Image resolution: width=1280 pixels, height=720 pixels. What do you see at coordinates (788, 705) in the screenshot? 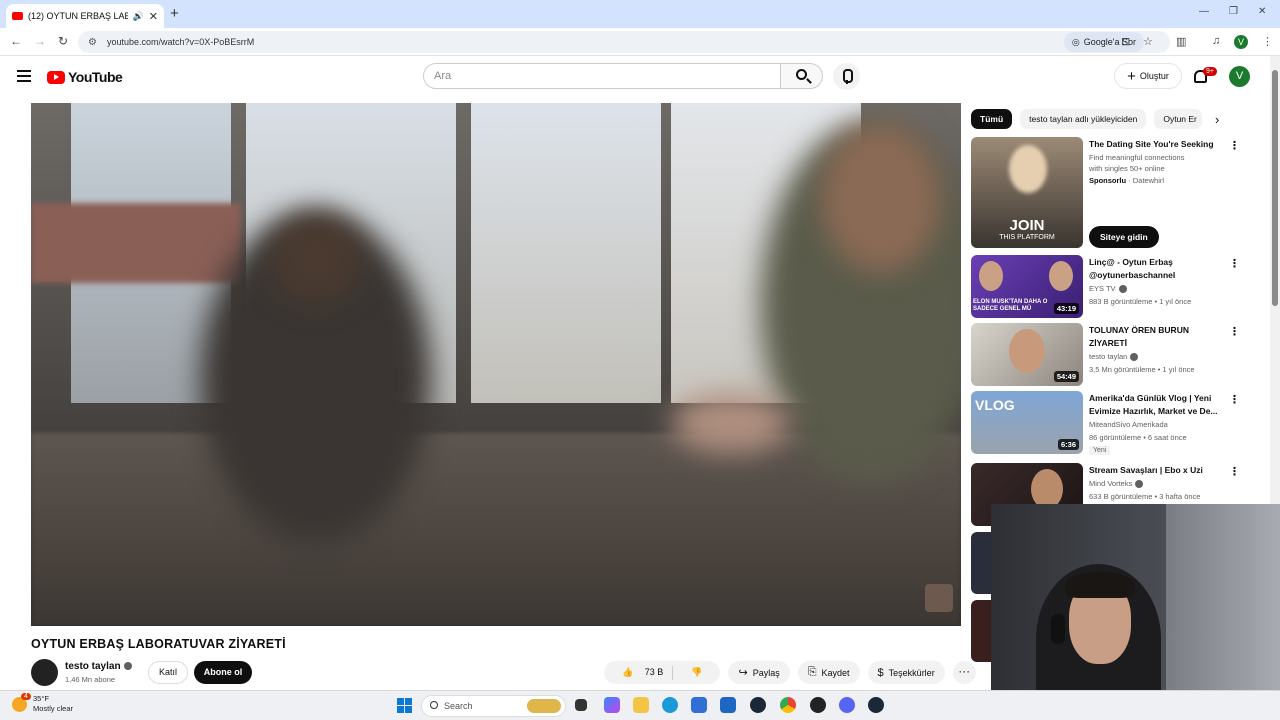
I see `chrome-icon` at bounding box center [788, 705].